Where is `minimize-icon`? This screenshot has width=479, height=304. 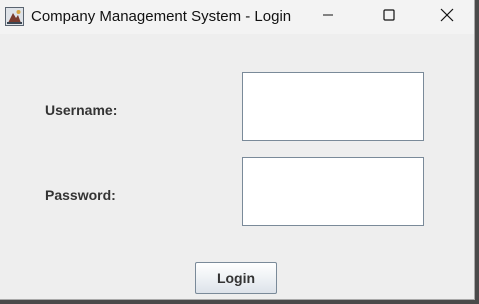
minimize-icon is located at coordinates (328, 17).